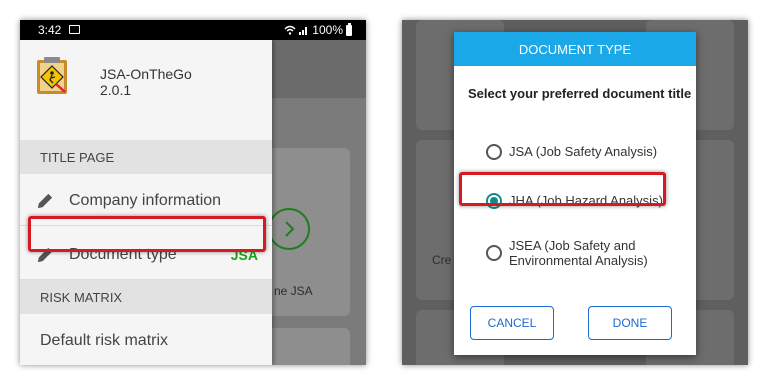 This screenshot has width=768, height=385. What do you see at coordinates (146, 157) in the screenshot?
I see `section-header-title-page: TITLE PAGE` at bounding box center [146, 157].